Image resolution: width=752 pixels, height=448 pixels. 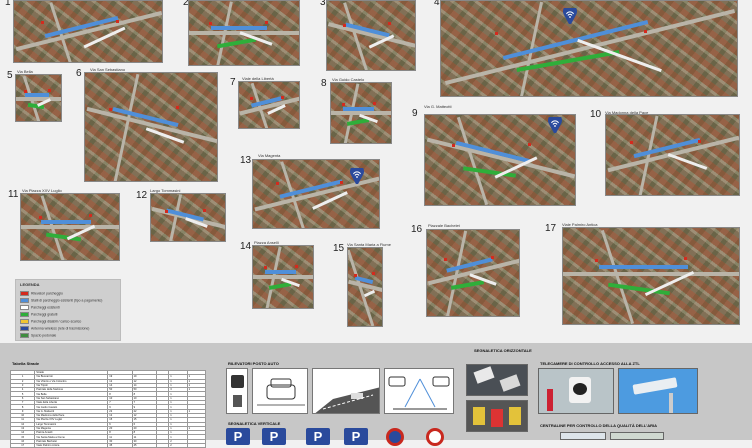 What do you see at coordinates (30, 284) in the screenshot?
I see `legend-title: LEGENDA` at bounding box center [30, 284].